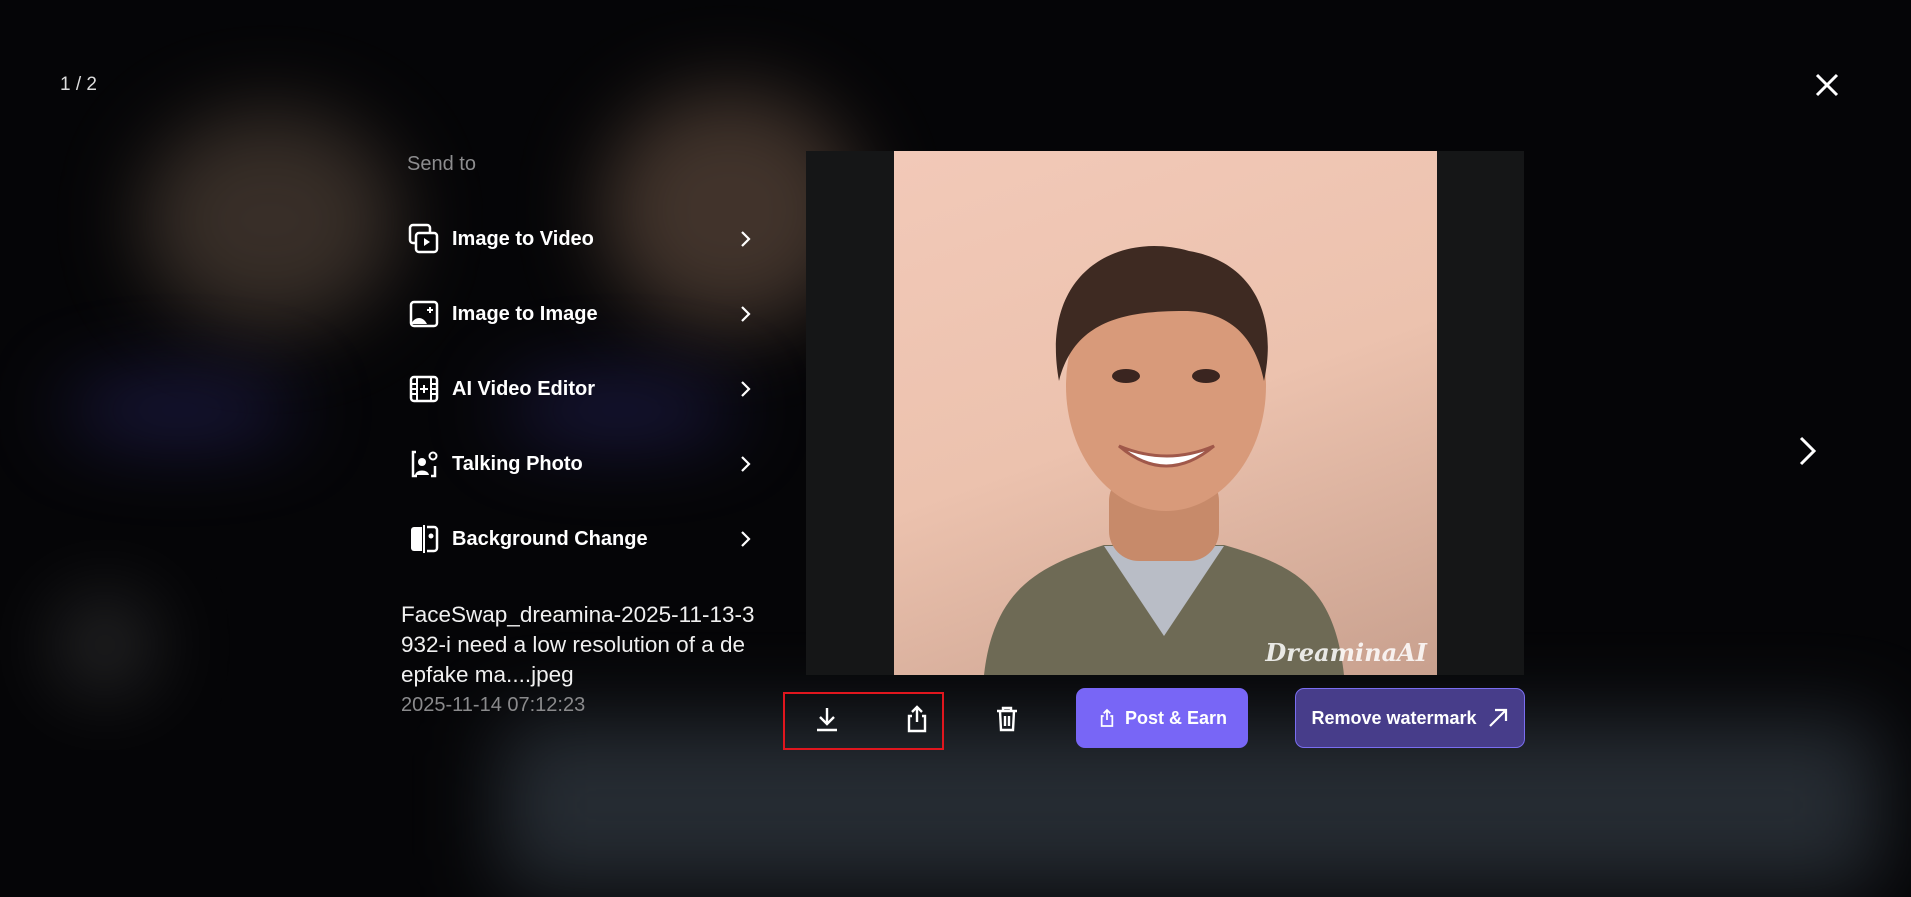  I want to click on file-date: 2025-11-14 07:12:23, so click(493, 705).